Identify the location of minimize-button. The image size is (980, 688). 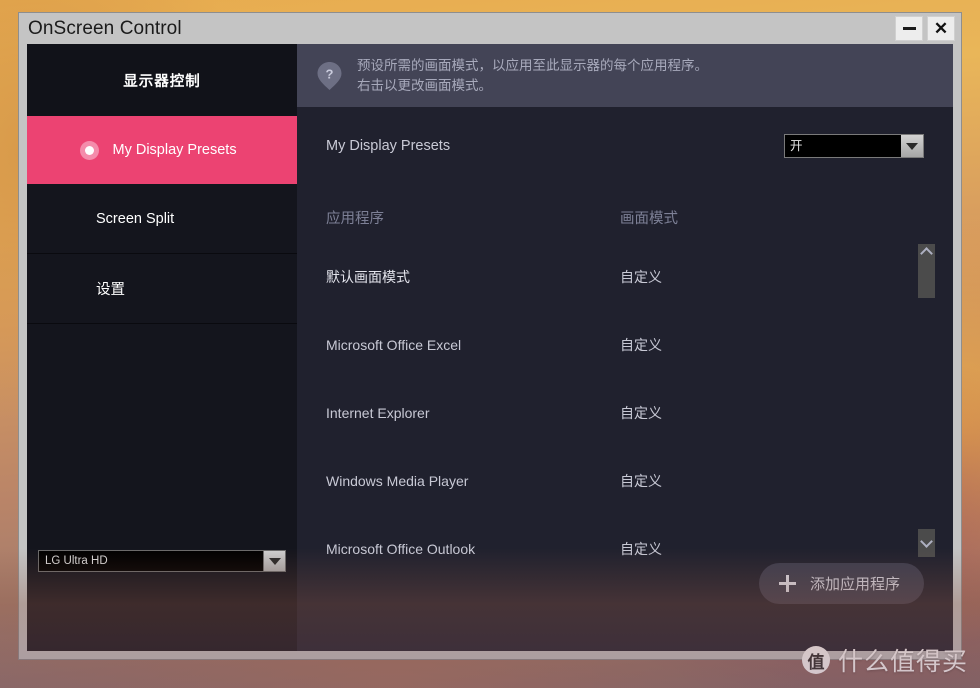
(909, 28).